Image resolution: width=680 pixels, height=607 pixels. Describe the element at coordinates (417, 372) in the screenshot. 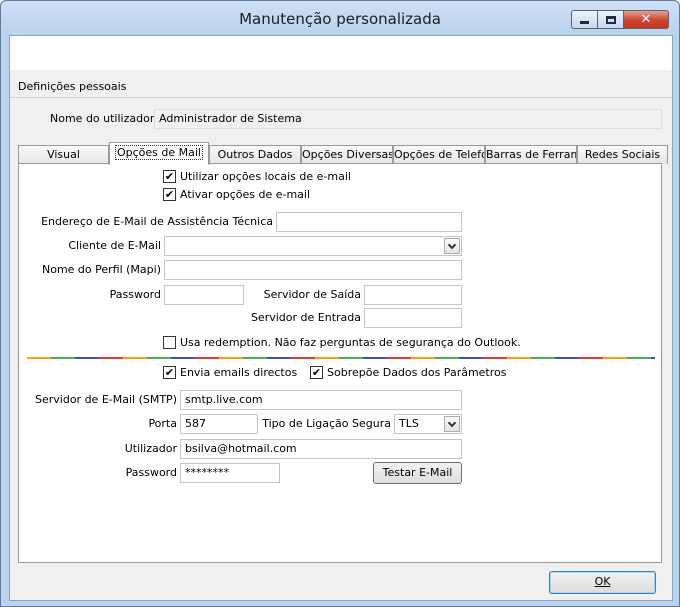

I see `override-params-label: Sobrepõe Dados dos Parâmetros` at that location.